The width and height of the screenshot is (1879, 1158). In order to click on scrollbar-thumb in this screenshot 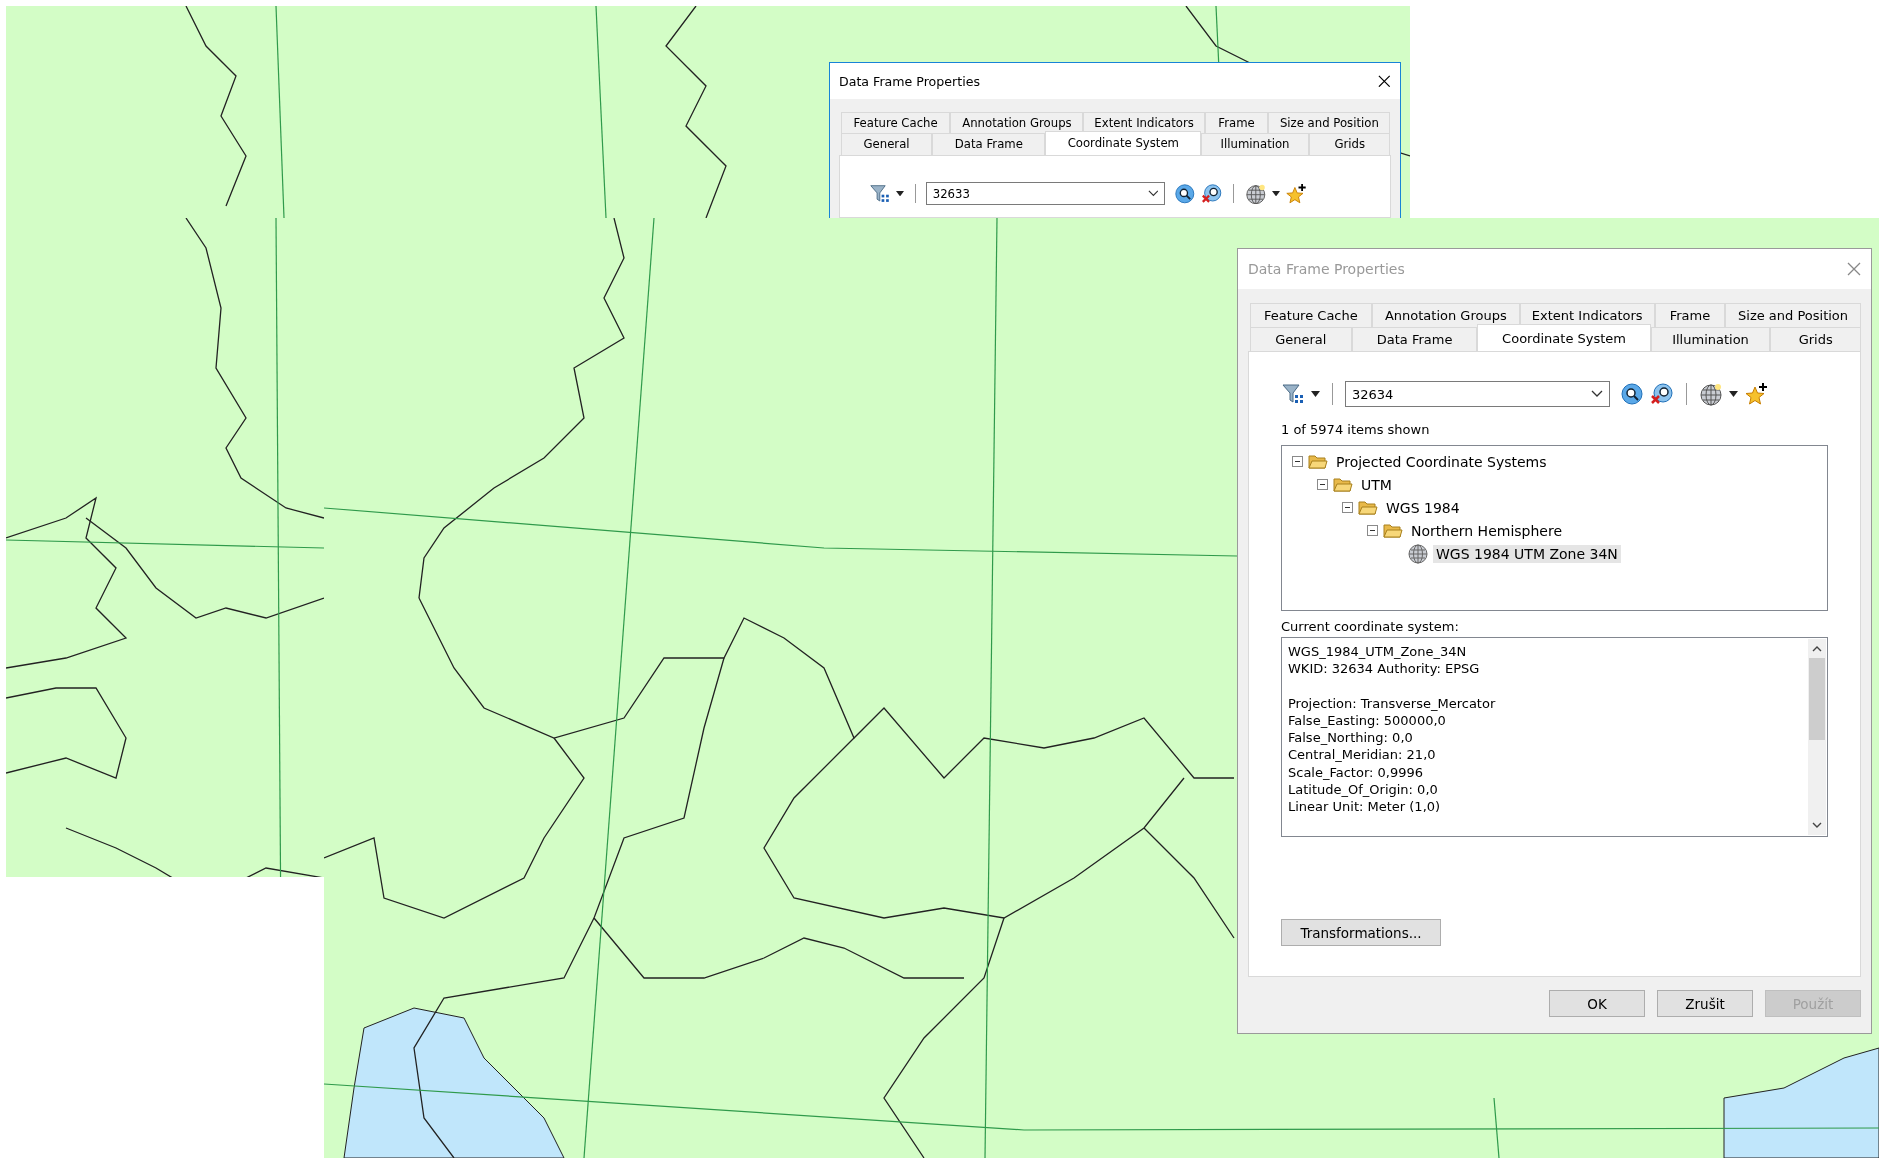, I will do `click(1817, 699)`.